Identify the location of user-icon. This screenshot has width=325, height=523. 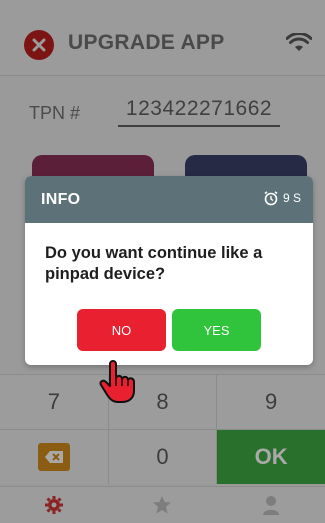
(270, 505).